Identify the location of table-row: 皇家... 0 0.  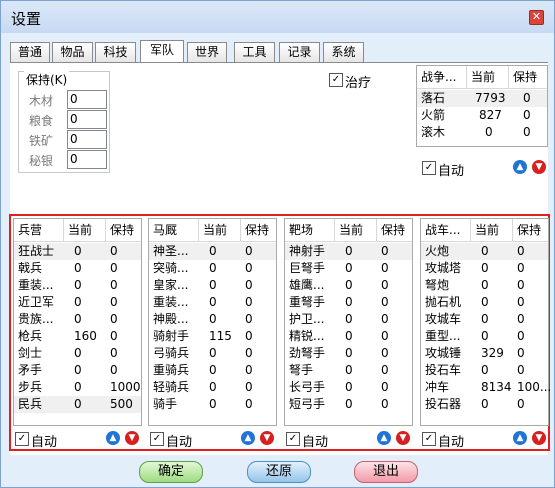
(212, 285).